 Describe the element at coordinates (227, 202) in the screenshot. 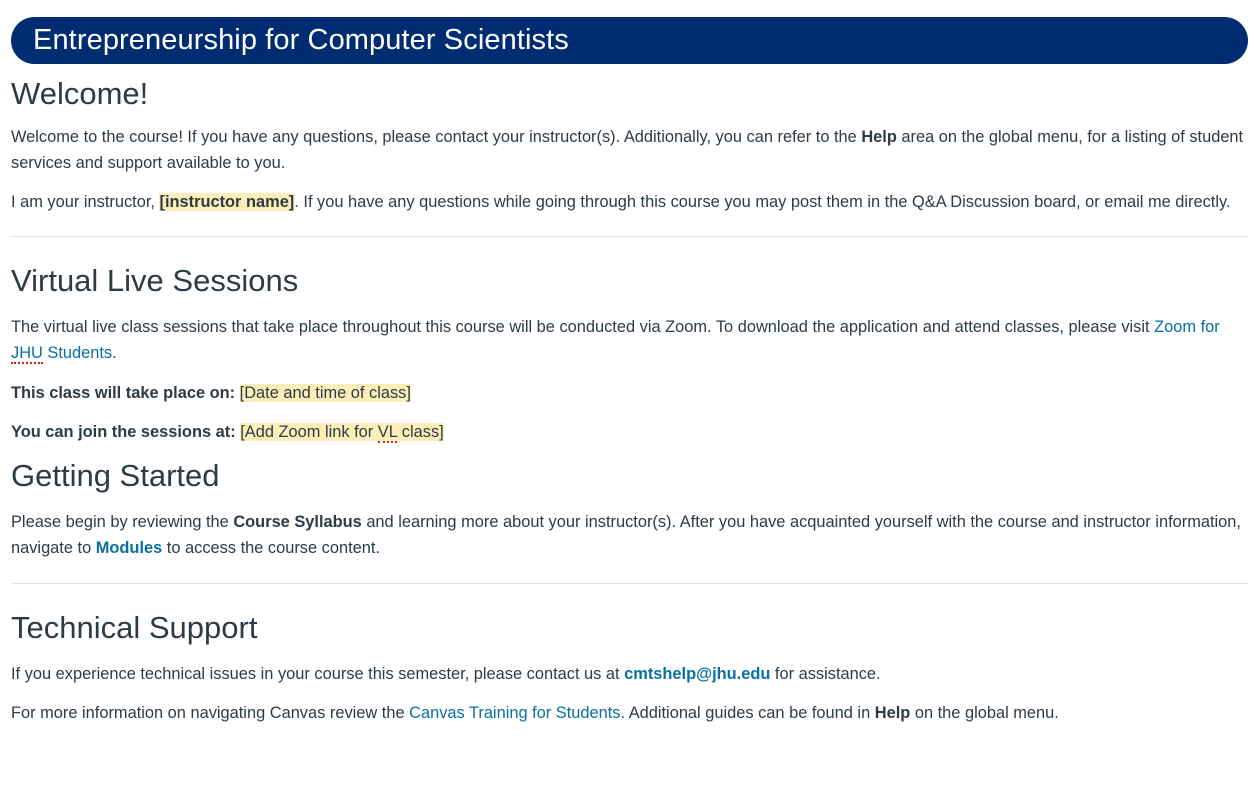

I see `instructor-name-placeholder: [instructor name]` at that location.